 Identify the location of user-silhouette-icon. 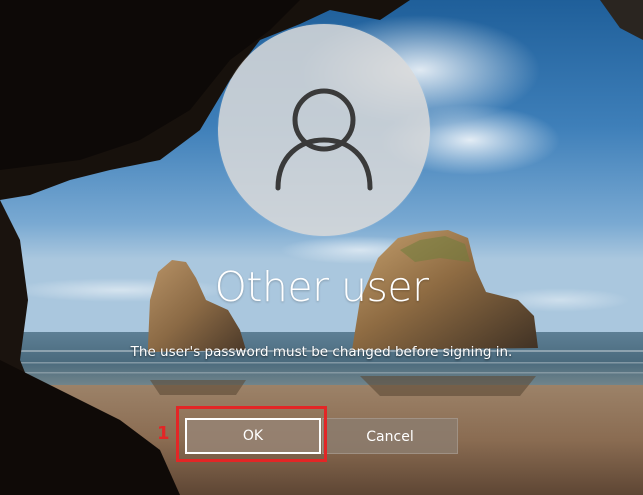
(324, 139).